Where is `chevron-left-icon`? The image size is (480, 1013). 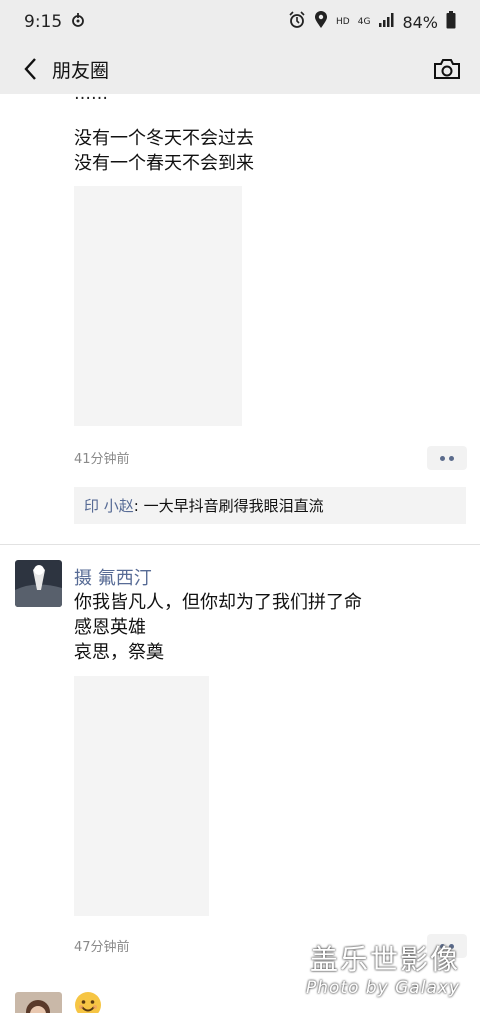
chevron-left-icon is located at coordinates (30, 69).